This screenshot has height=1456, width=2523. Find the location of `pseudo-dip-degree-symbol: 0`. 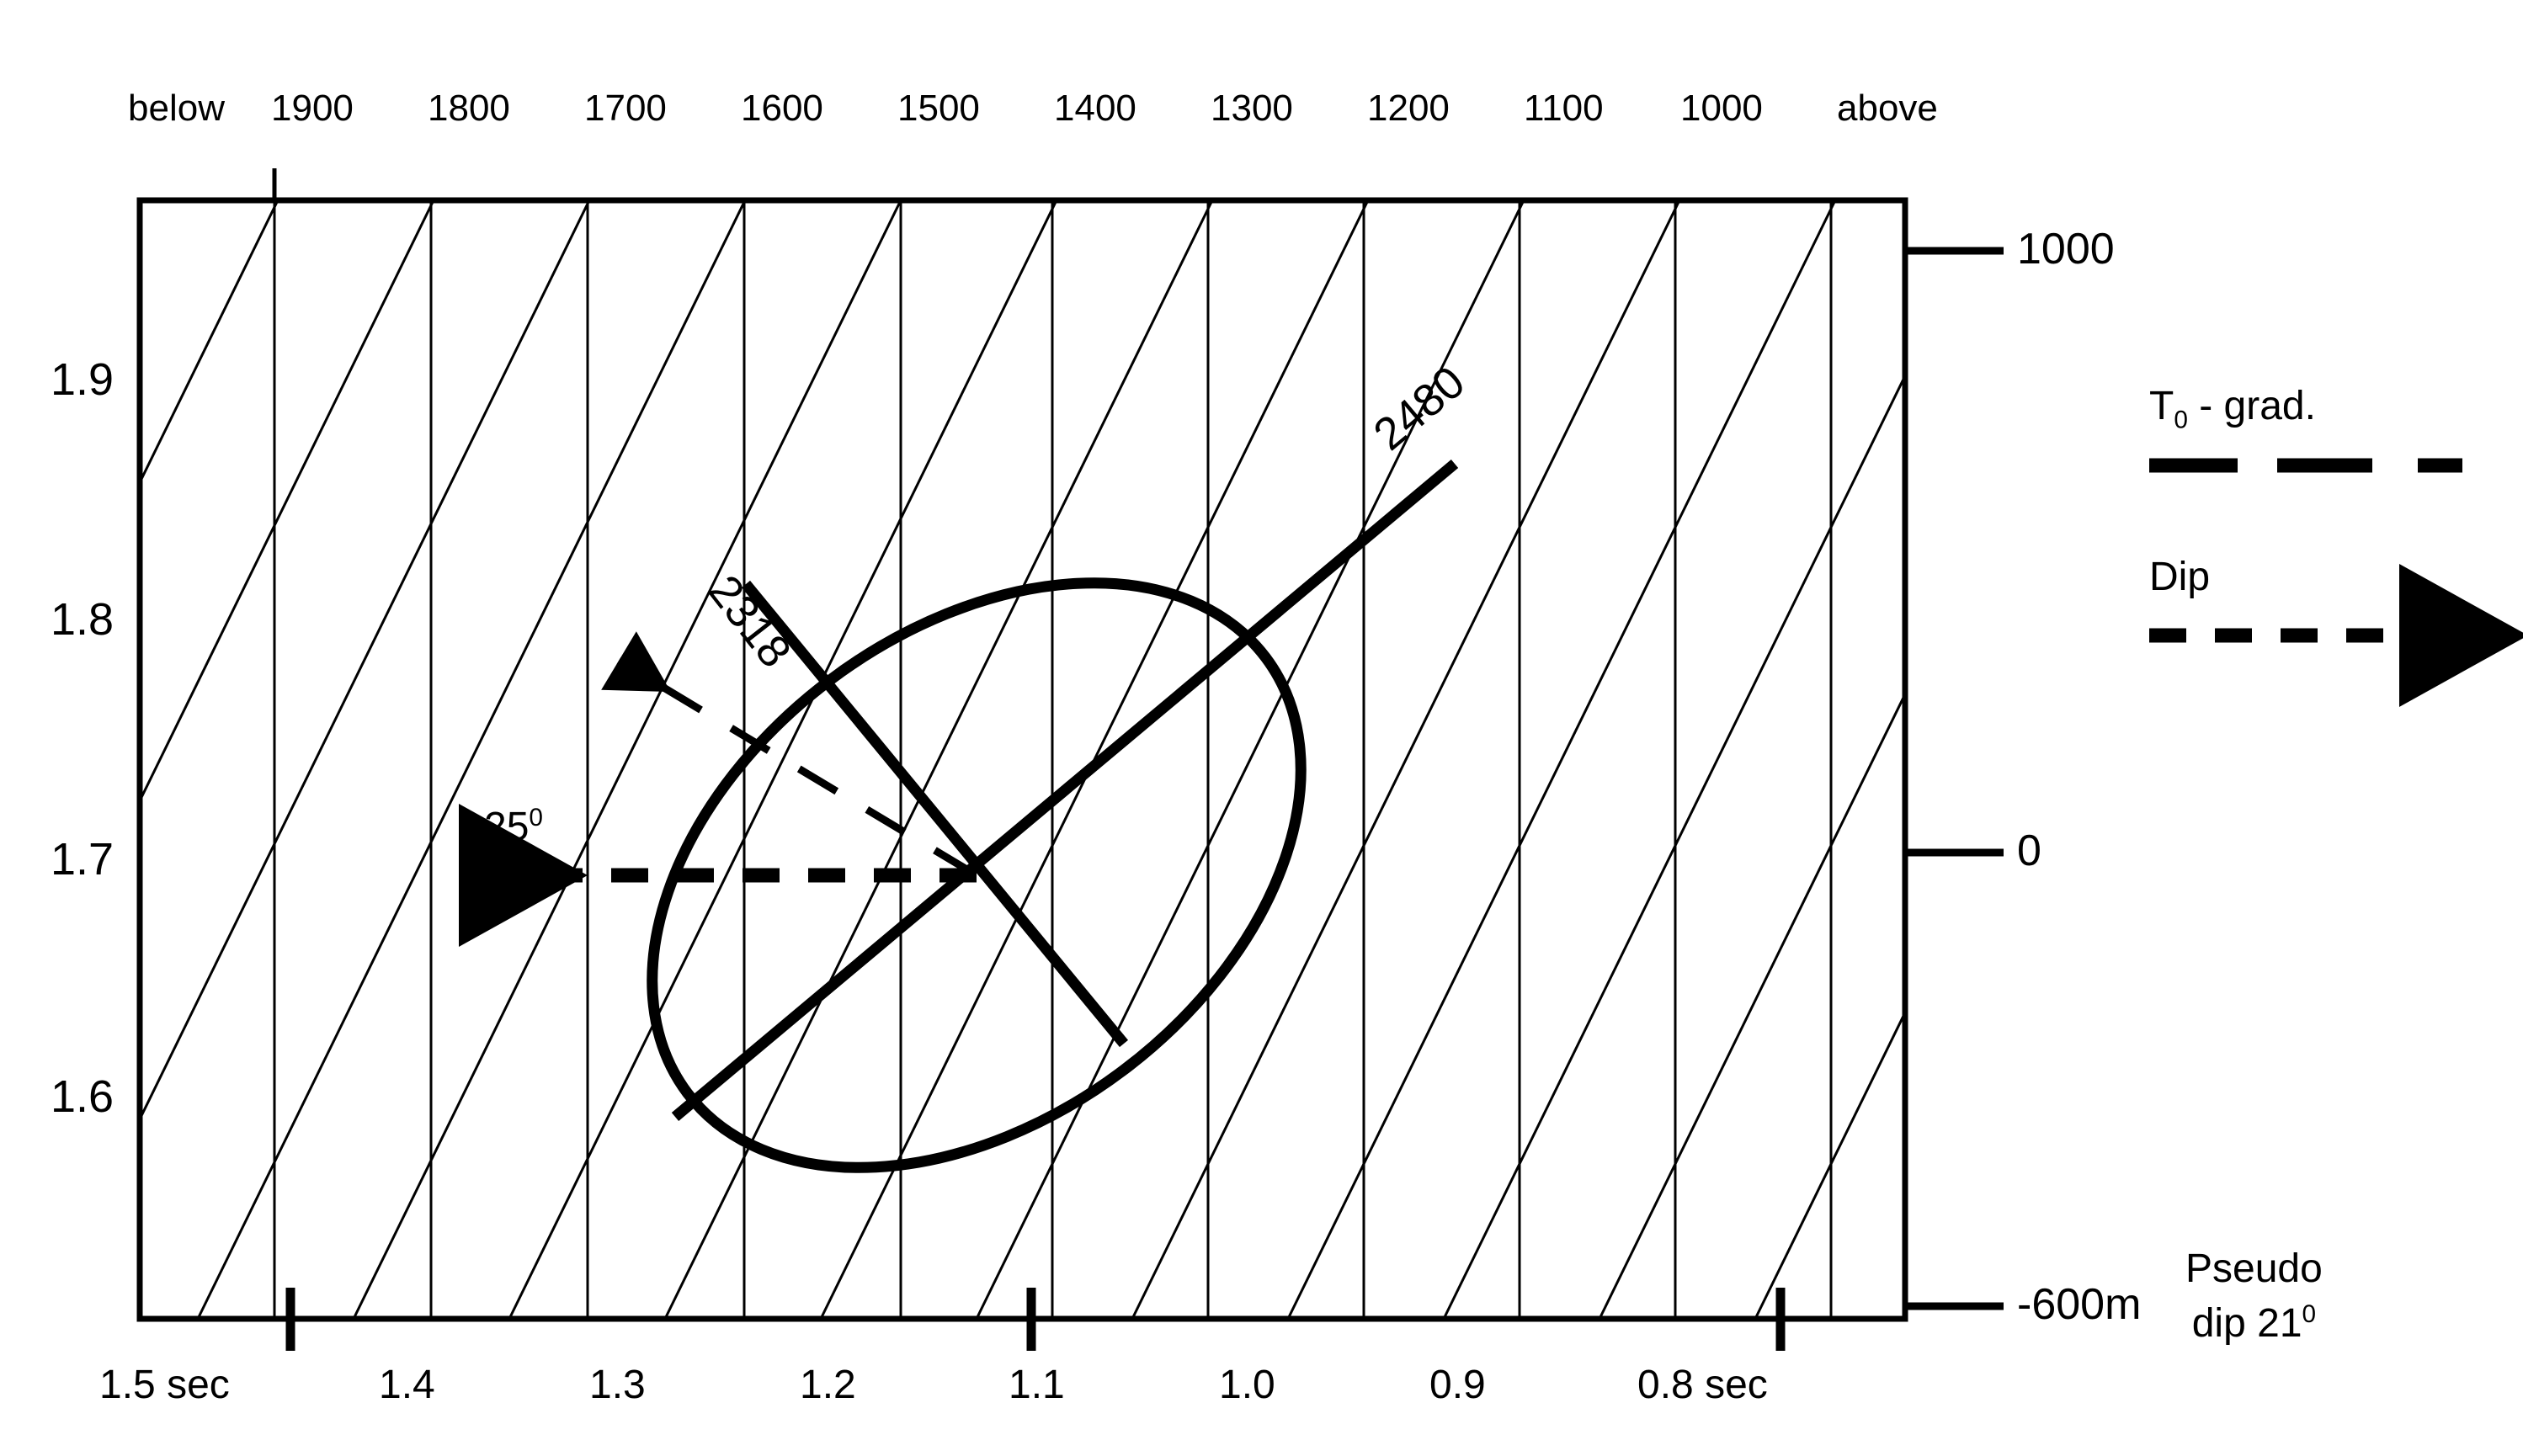

pseudo-dip-degree-symbol: 0 is located at coordinates (2309, 1313).